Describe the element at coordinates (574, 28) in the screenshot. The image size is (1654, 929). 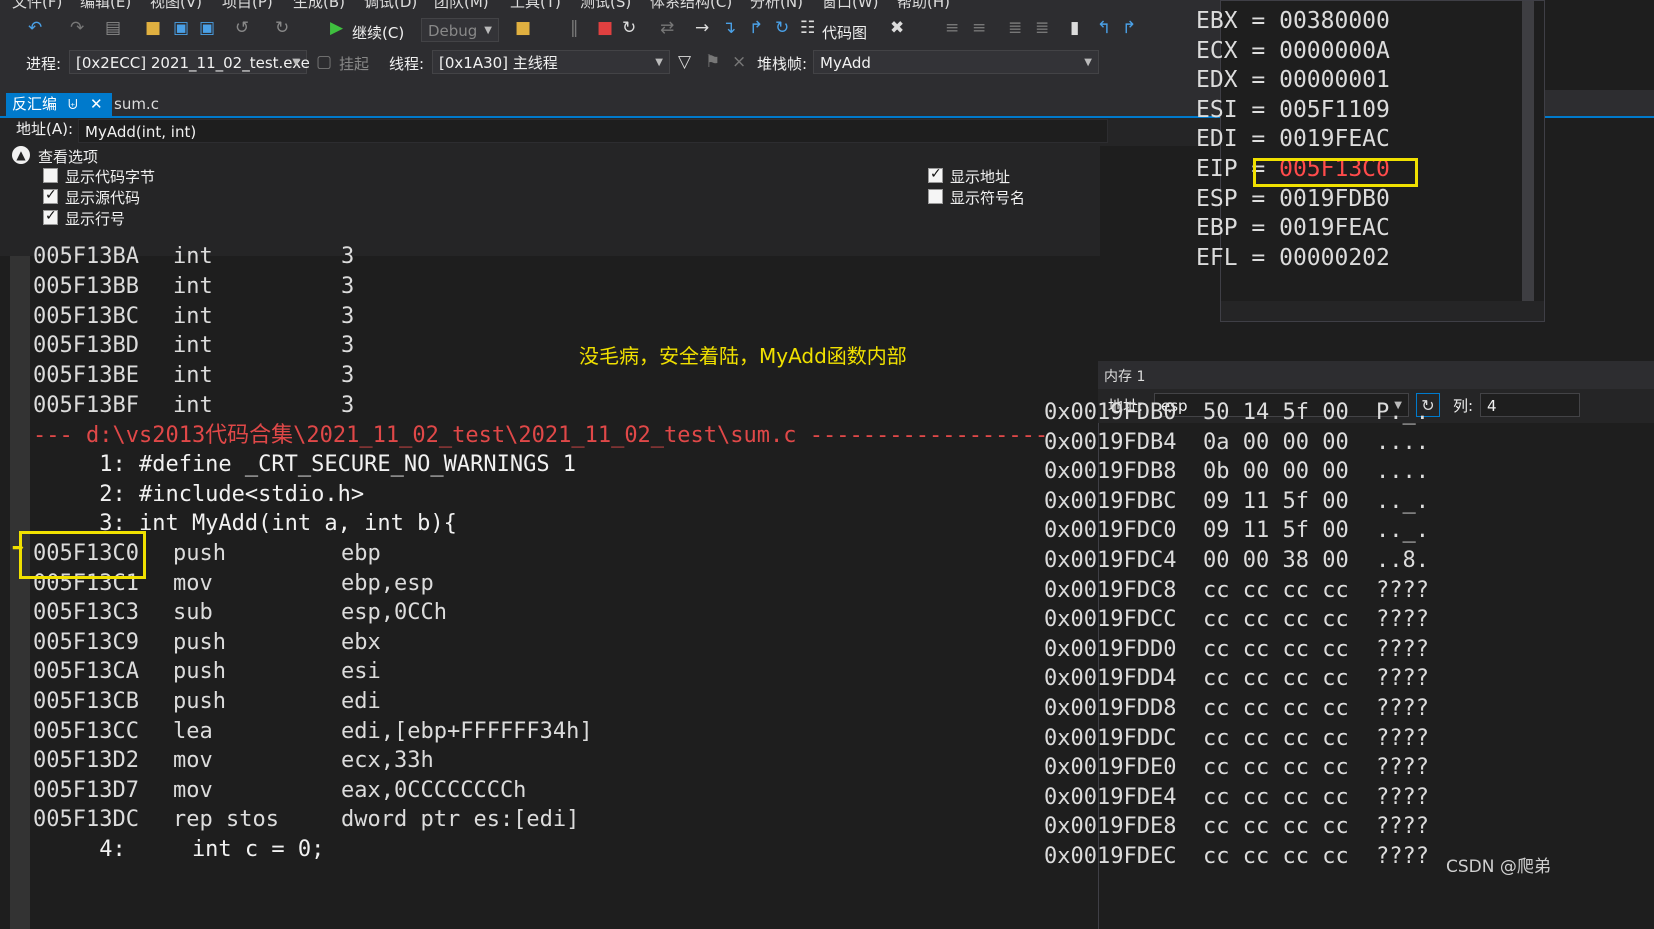
I see `pause-icon: ‖` at that location.